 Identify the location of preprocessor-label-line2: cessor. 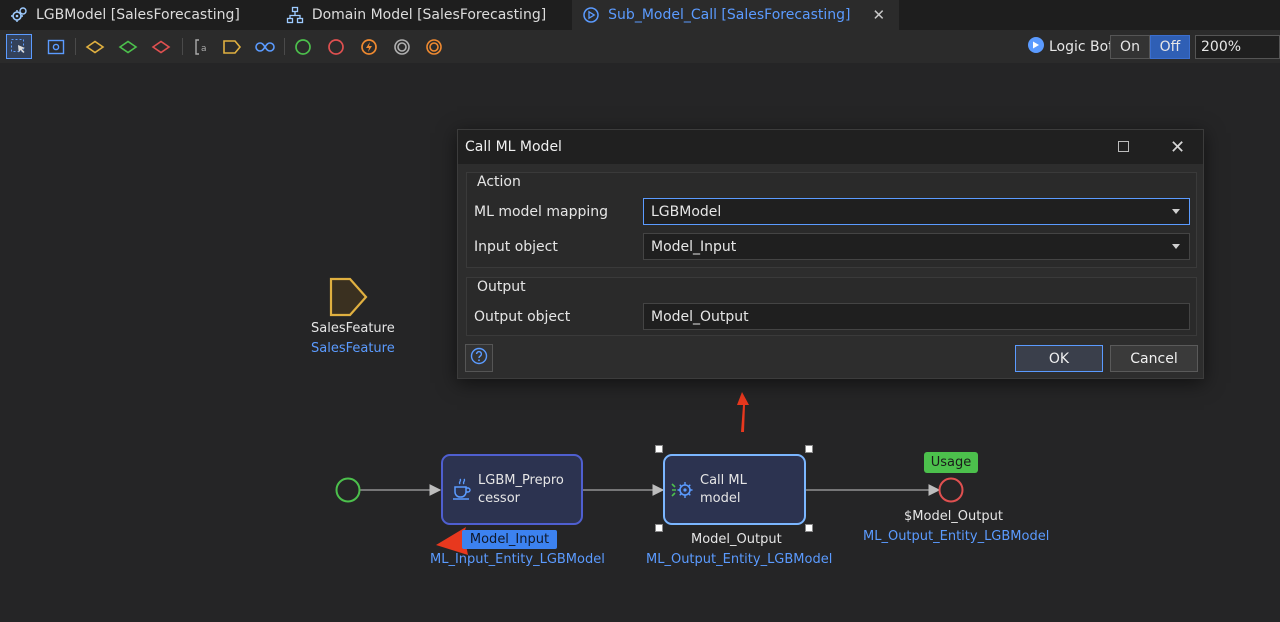
(499, 498).